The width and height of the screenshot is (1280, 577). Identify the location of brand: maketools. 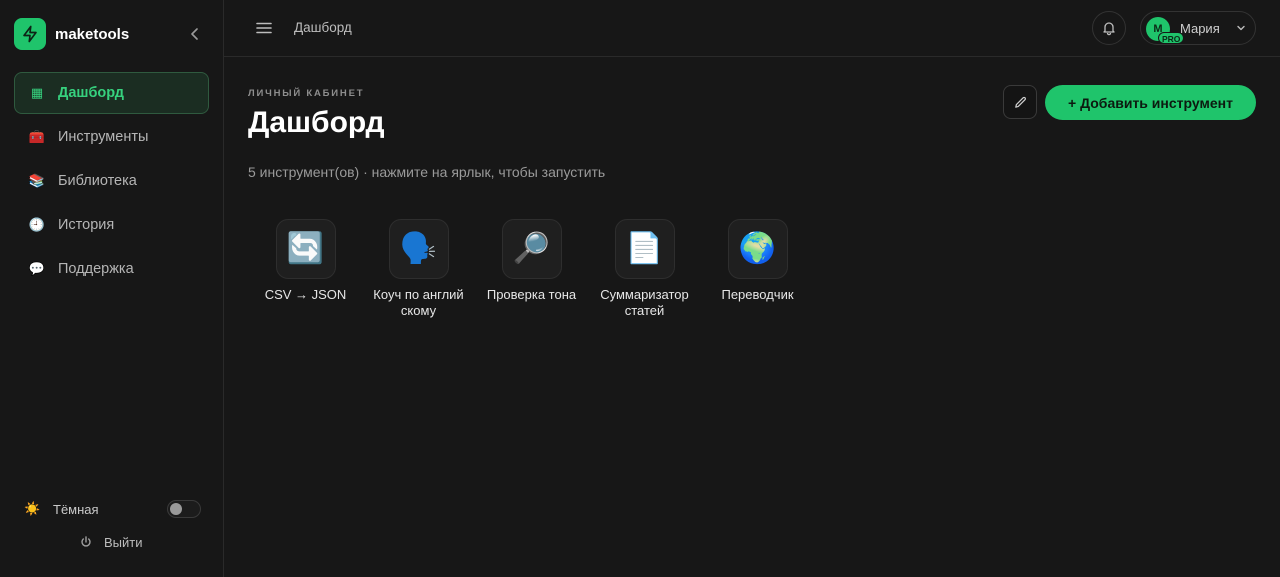
(71, 34).